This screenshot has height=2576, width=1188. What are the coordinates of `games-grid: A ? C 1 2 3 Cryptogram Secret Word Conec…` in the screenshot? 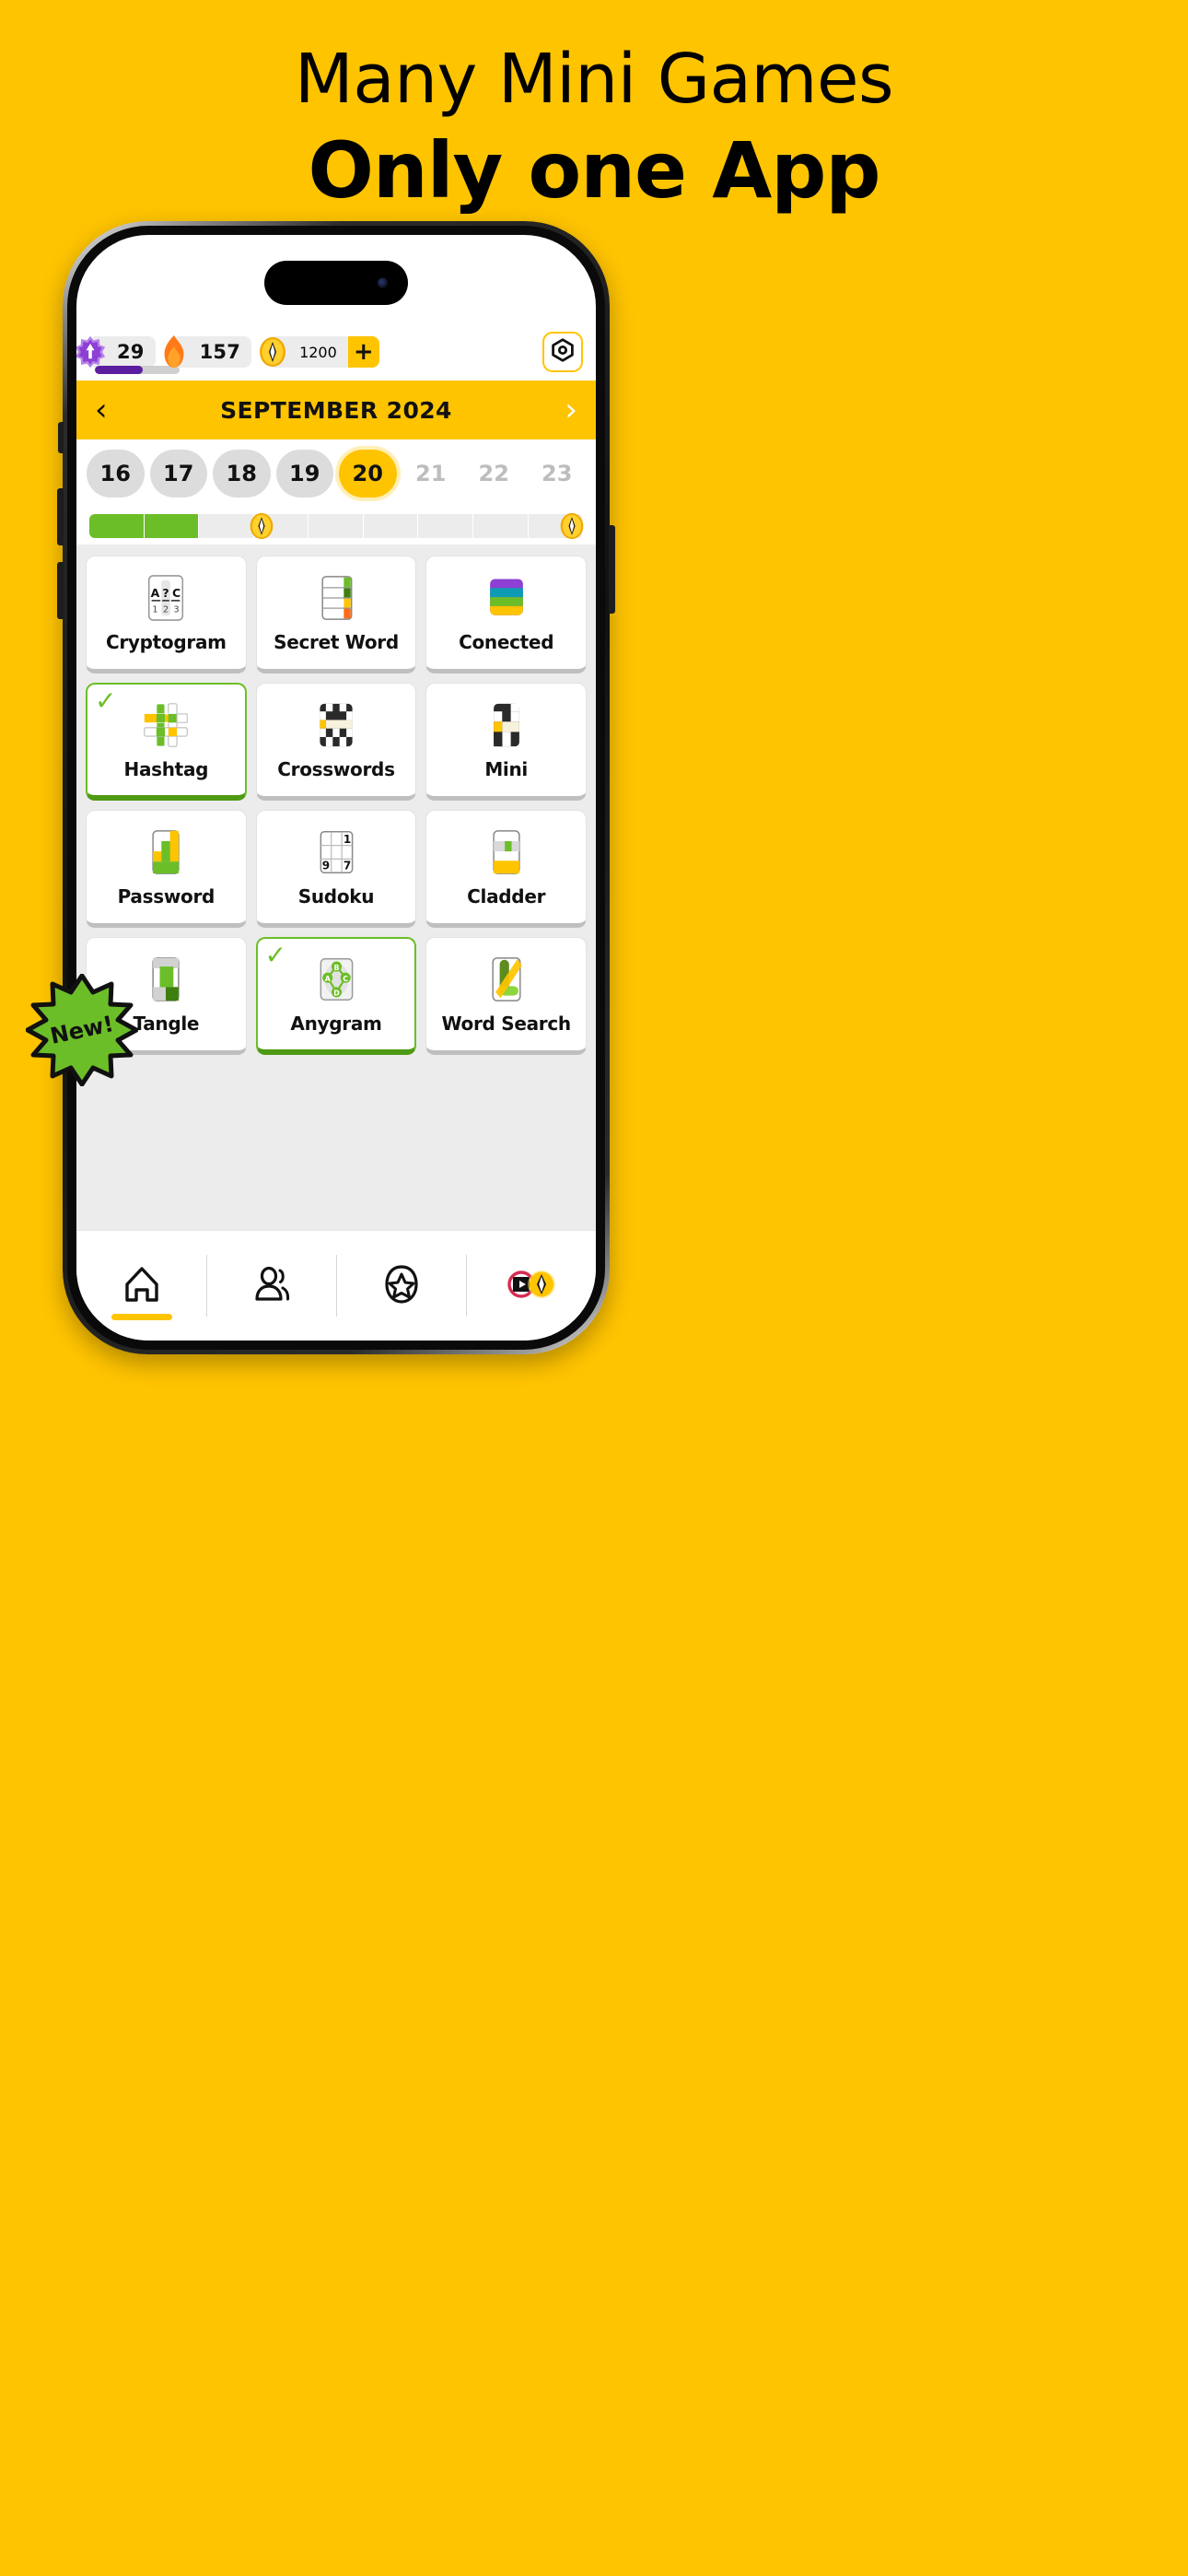 It's located at (336, 805).